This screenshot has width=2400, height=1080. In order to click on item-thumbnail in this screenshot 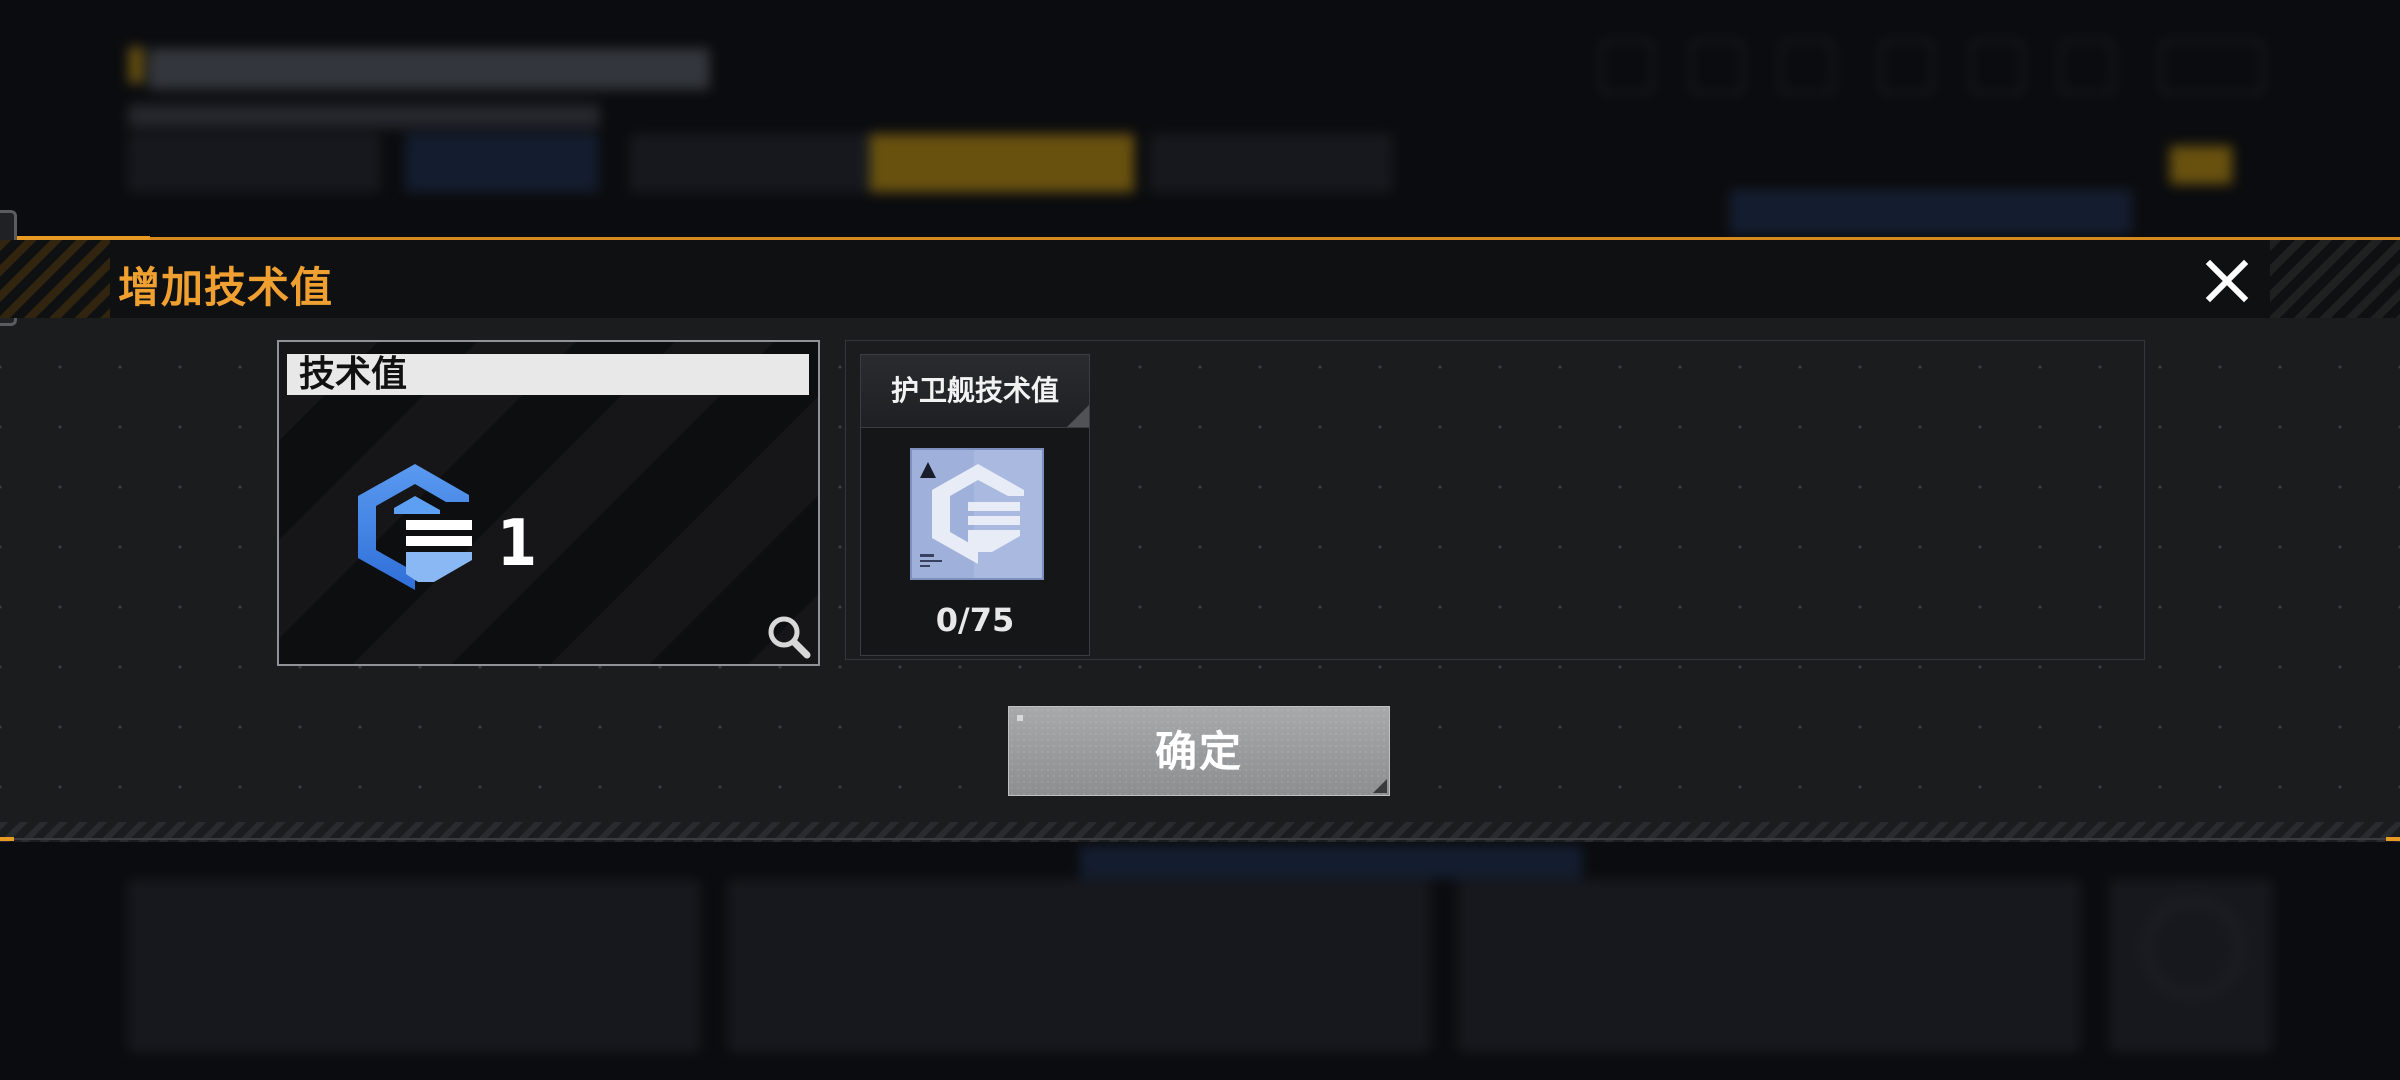, I will do `click(977, 514)`.